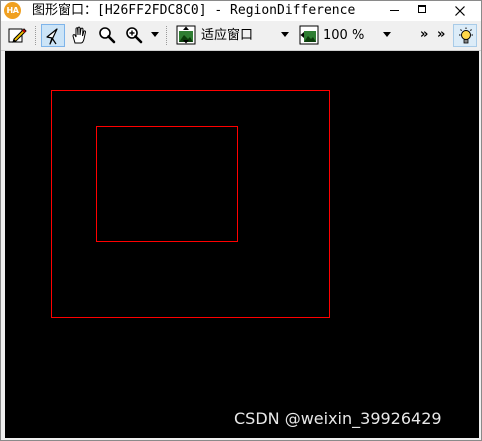 The height and width of the screenshot is (441, 482). Describe the element at coordinates (344, 35) in the screenshot. I see `zoom-percent-label: 100 %` at that location.